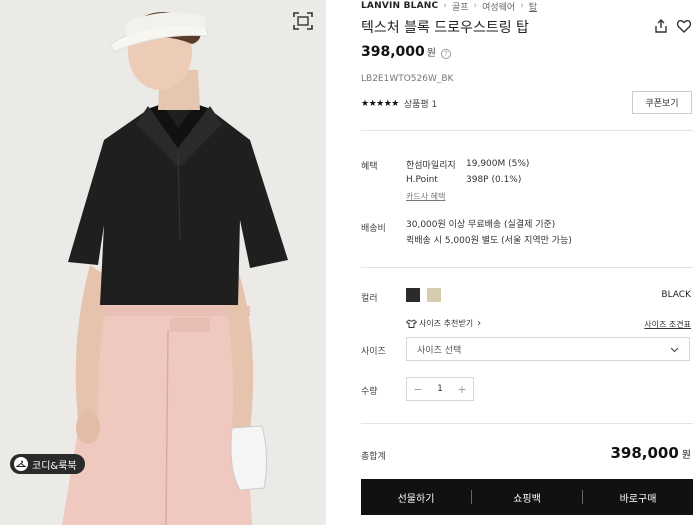 Image resolution: width=700 pixels, height=525 pixels. I want to click on size-select: 사이즈 선택, so click(548, 349).